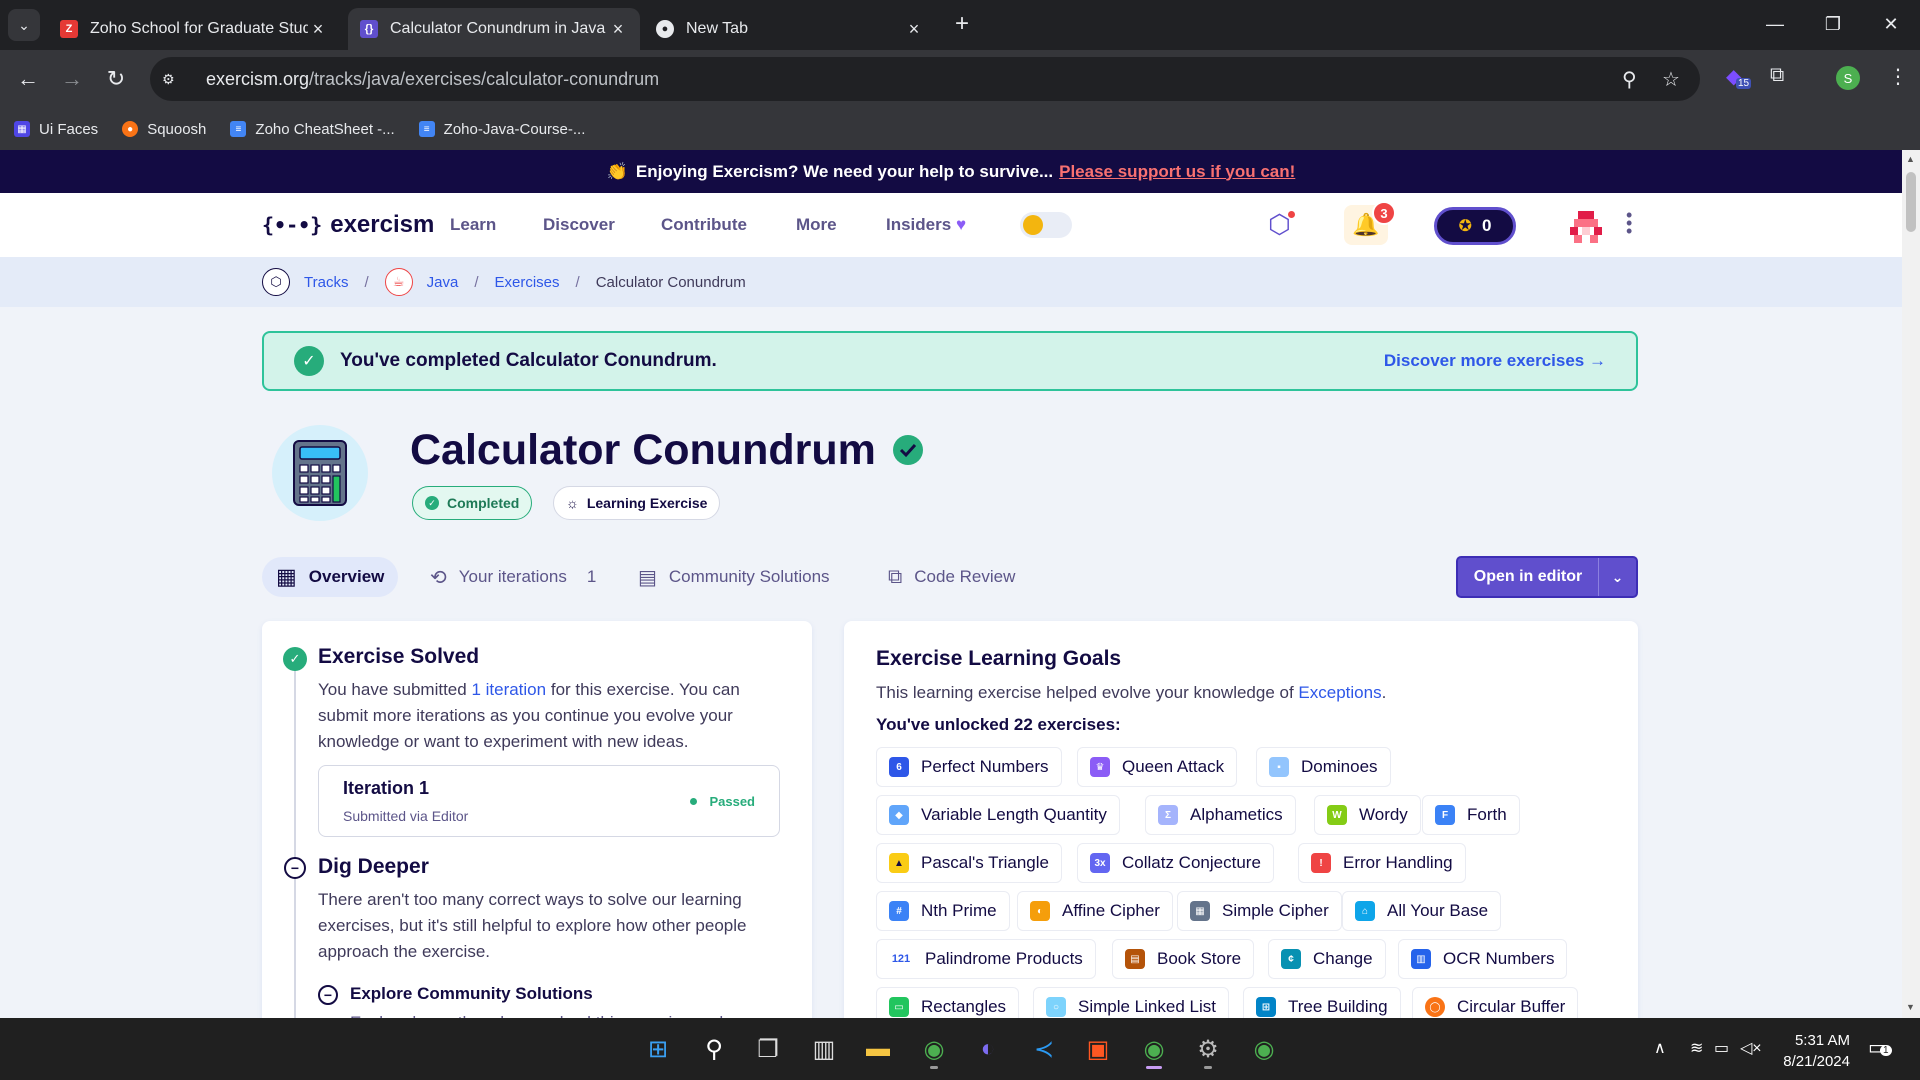  What do you see at coordinates (948, 1002) in the screenshot?
I see `exercise-chip-rectangles: ▭ Rectangles` at bounding box center [948, 1002].